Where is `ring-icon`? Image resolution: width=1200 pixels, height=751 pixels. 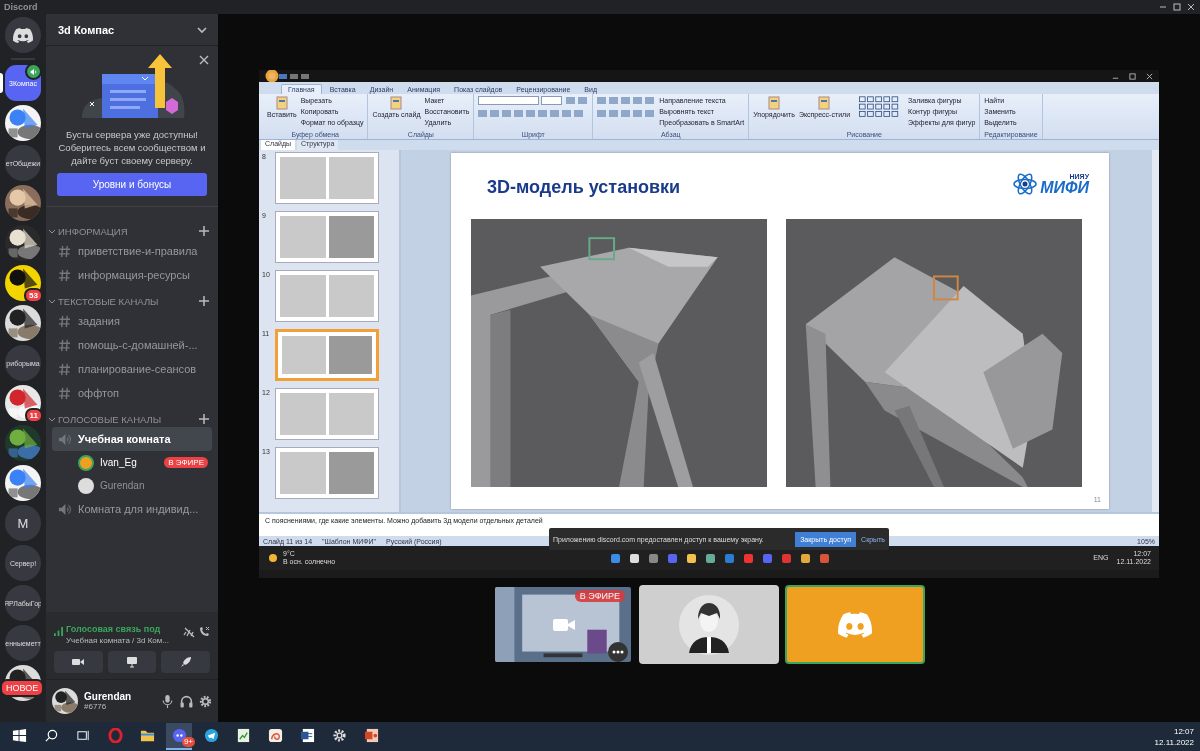 ring-icon is located at coordinates (115, 735).